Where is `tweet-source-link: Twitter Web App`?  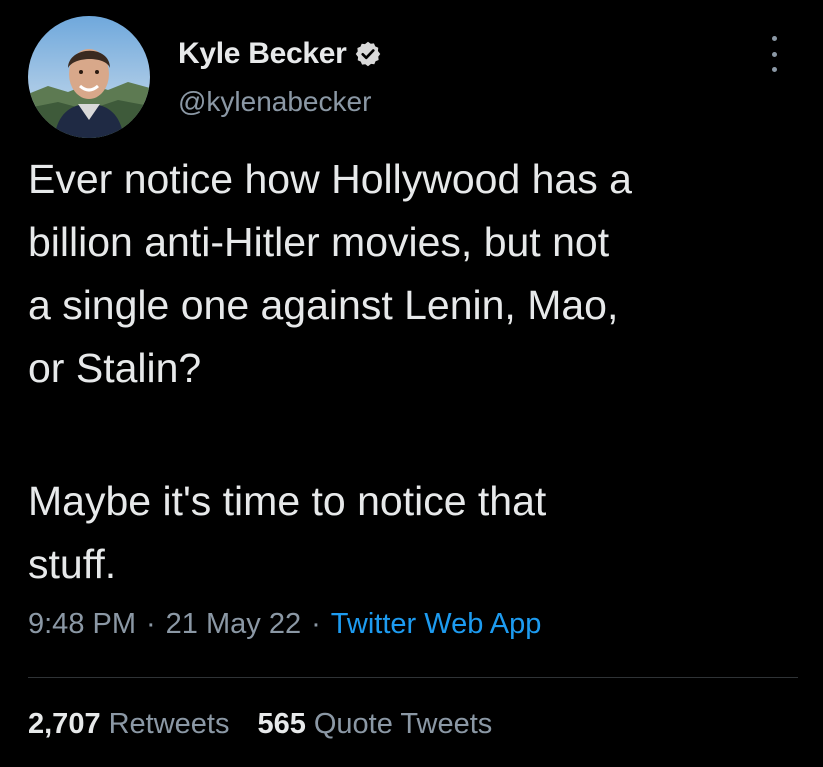 tweet-source-link: Twitter Web App is located at coordinates (436, 624).